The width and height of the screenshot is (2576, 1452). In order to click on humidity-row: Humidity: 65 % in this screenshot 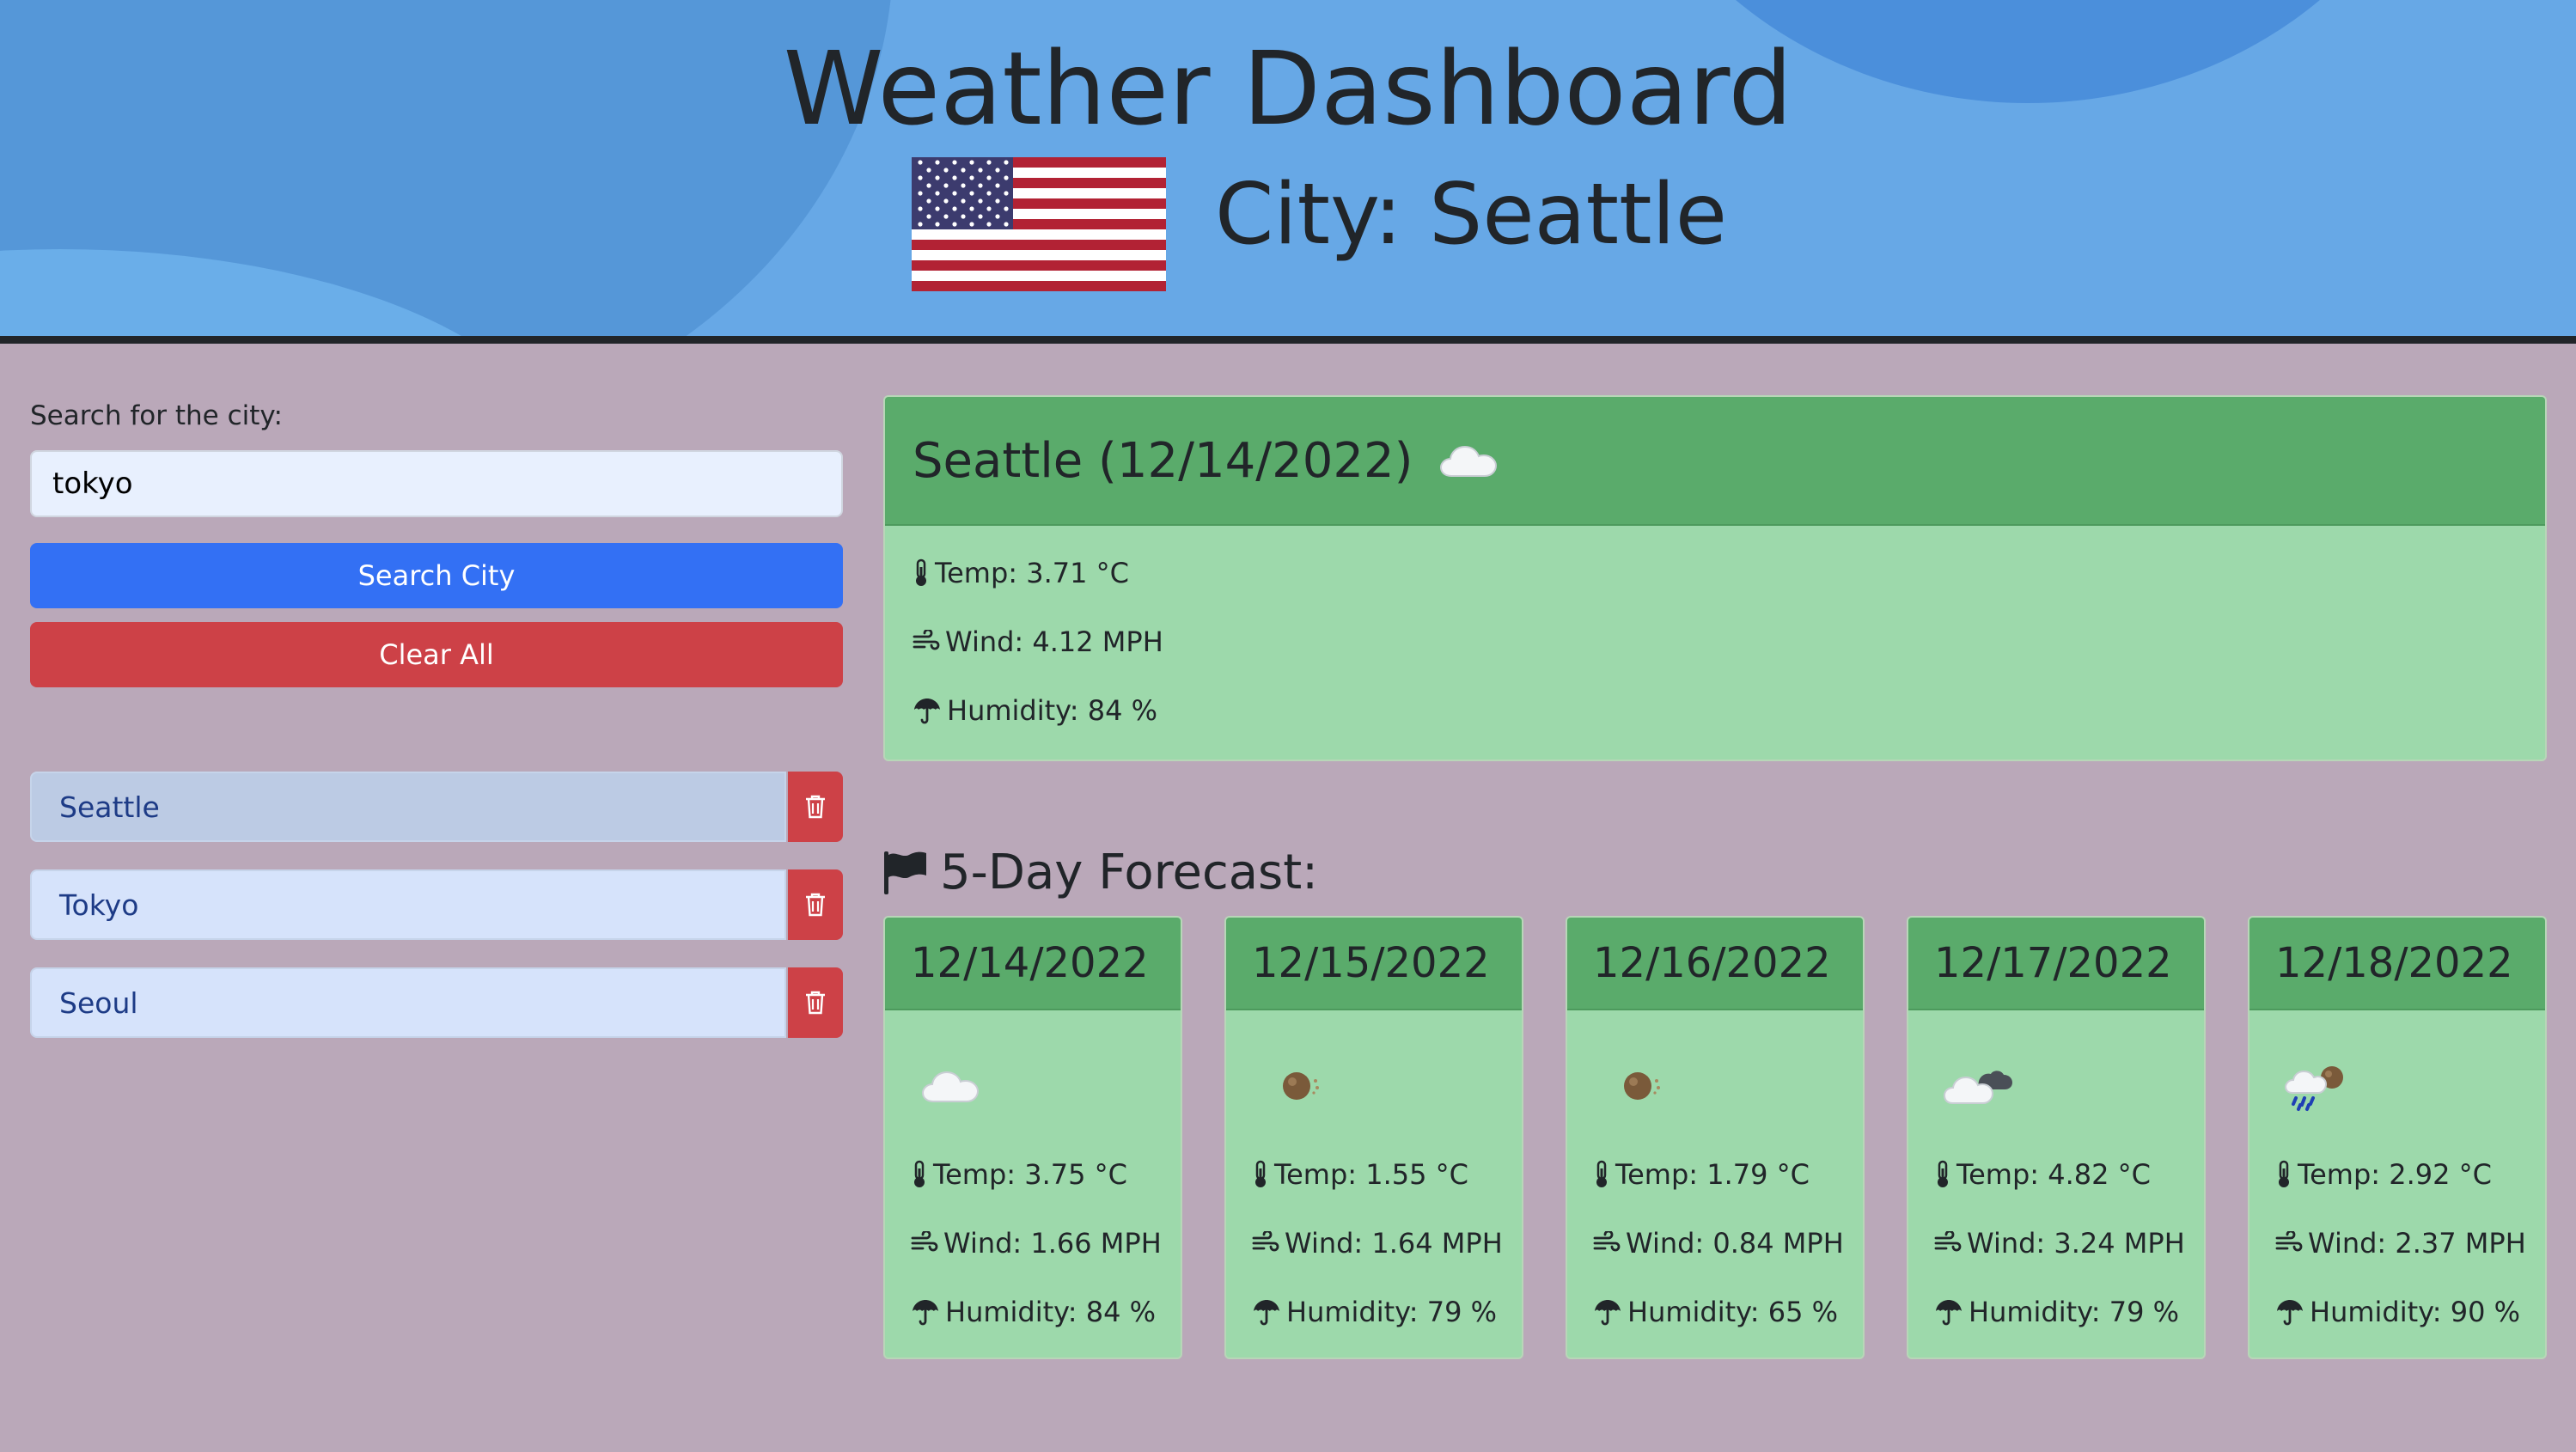, I will do `click(1715, 1312)`.